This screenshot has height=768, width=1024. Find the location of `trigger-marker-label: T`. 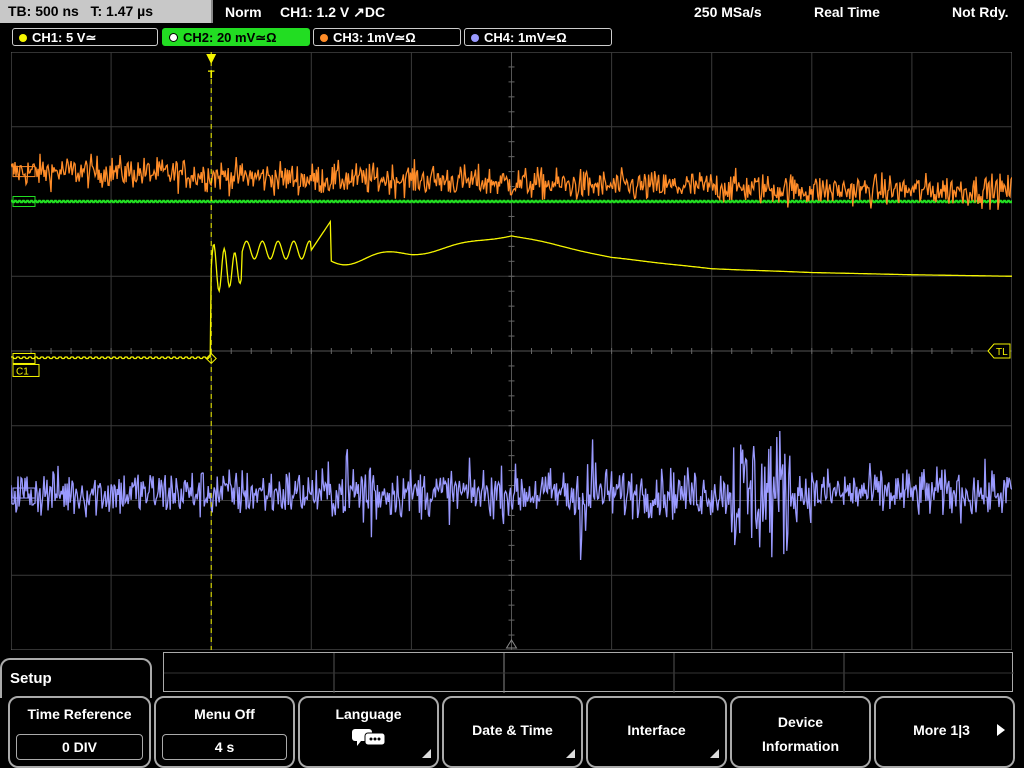

trigger-marker-label: T is located at coordinates (211, 75).